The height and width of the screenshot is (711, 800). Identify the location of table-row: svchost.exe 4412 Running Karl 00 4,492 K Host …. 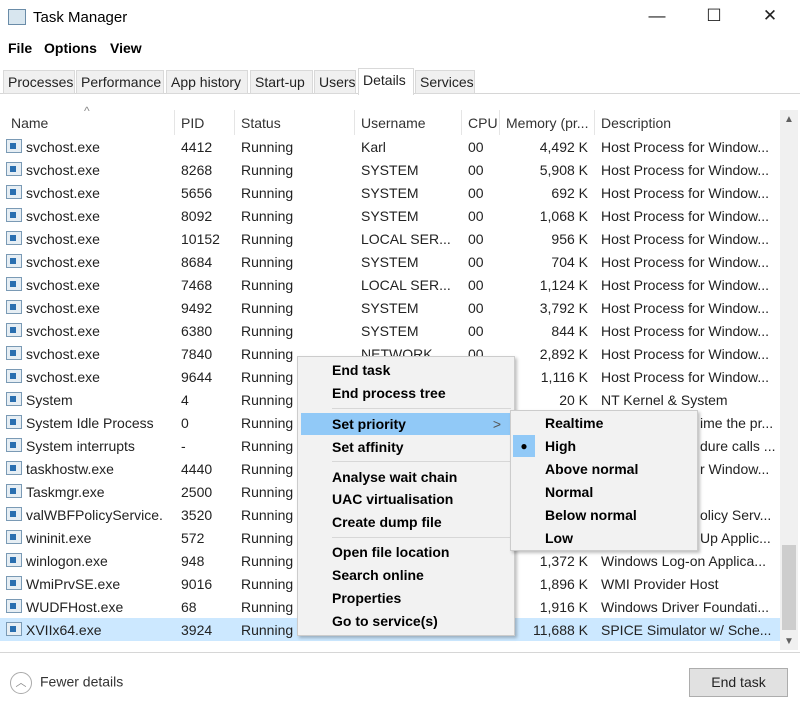
(390, 146).